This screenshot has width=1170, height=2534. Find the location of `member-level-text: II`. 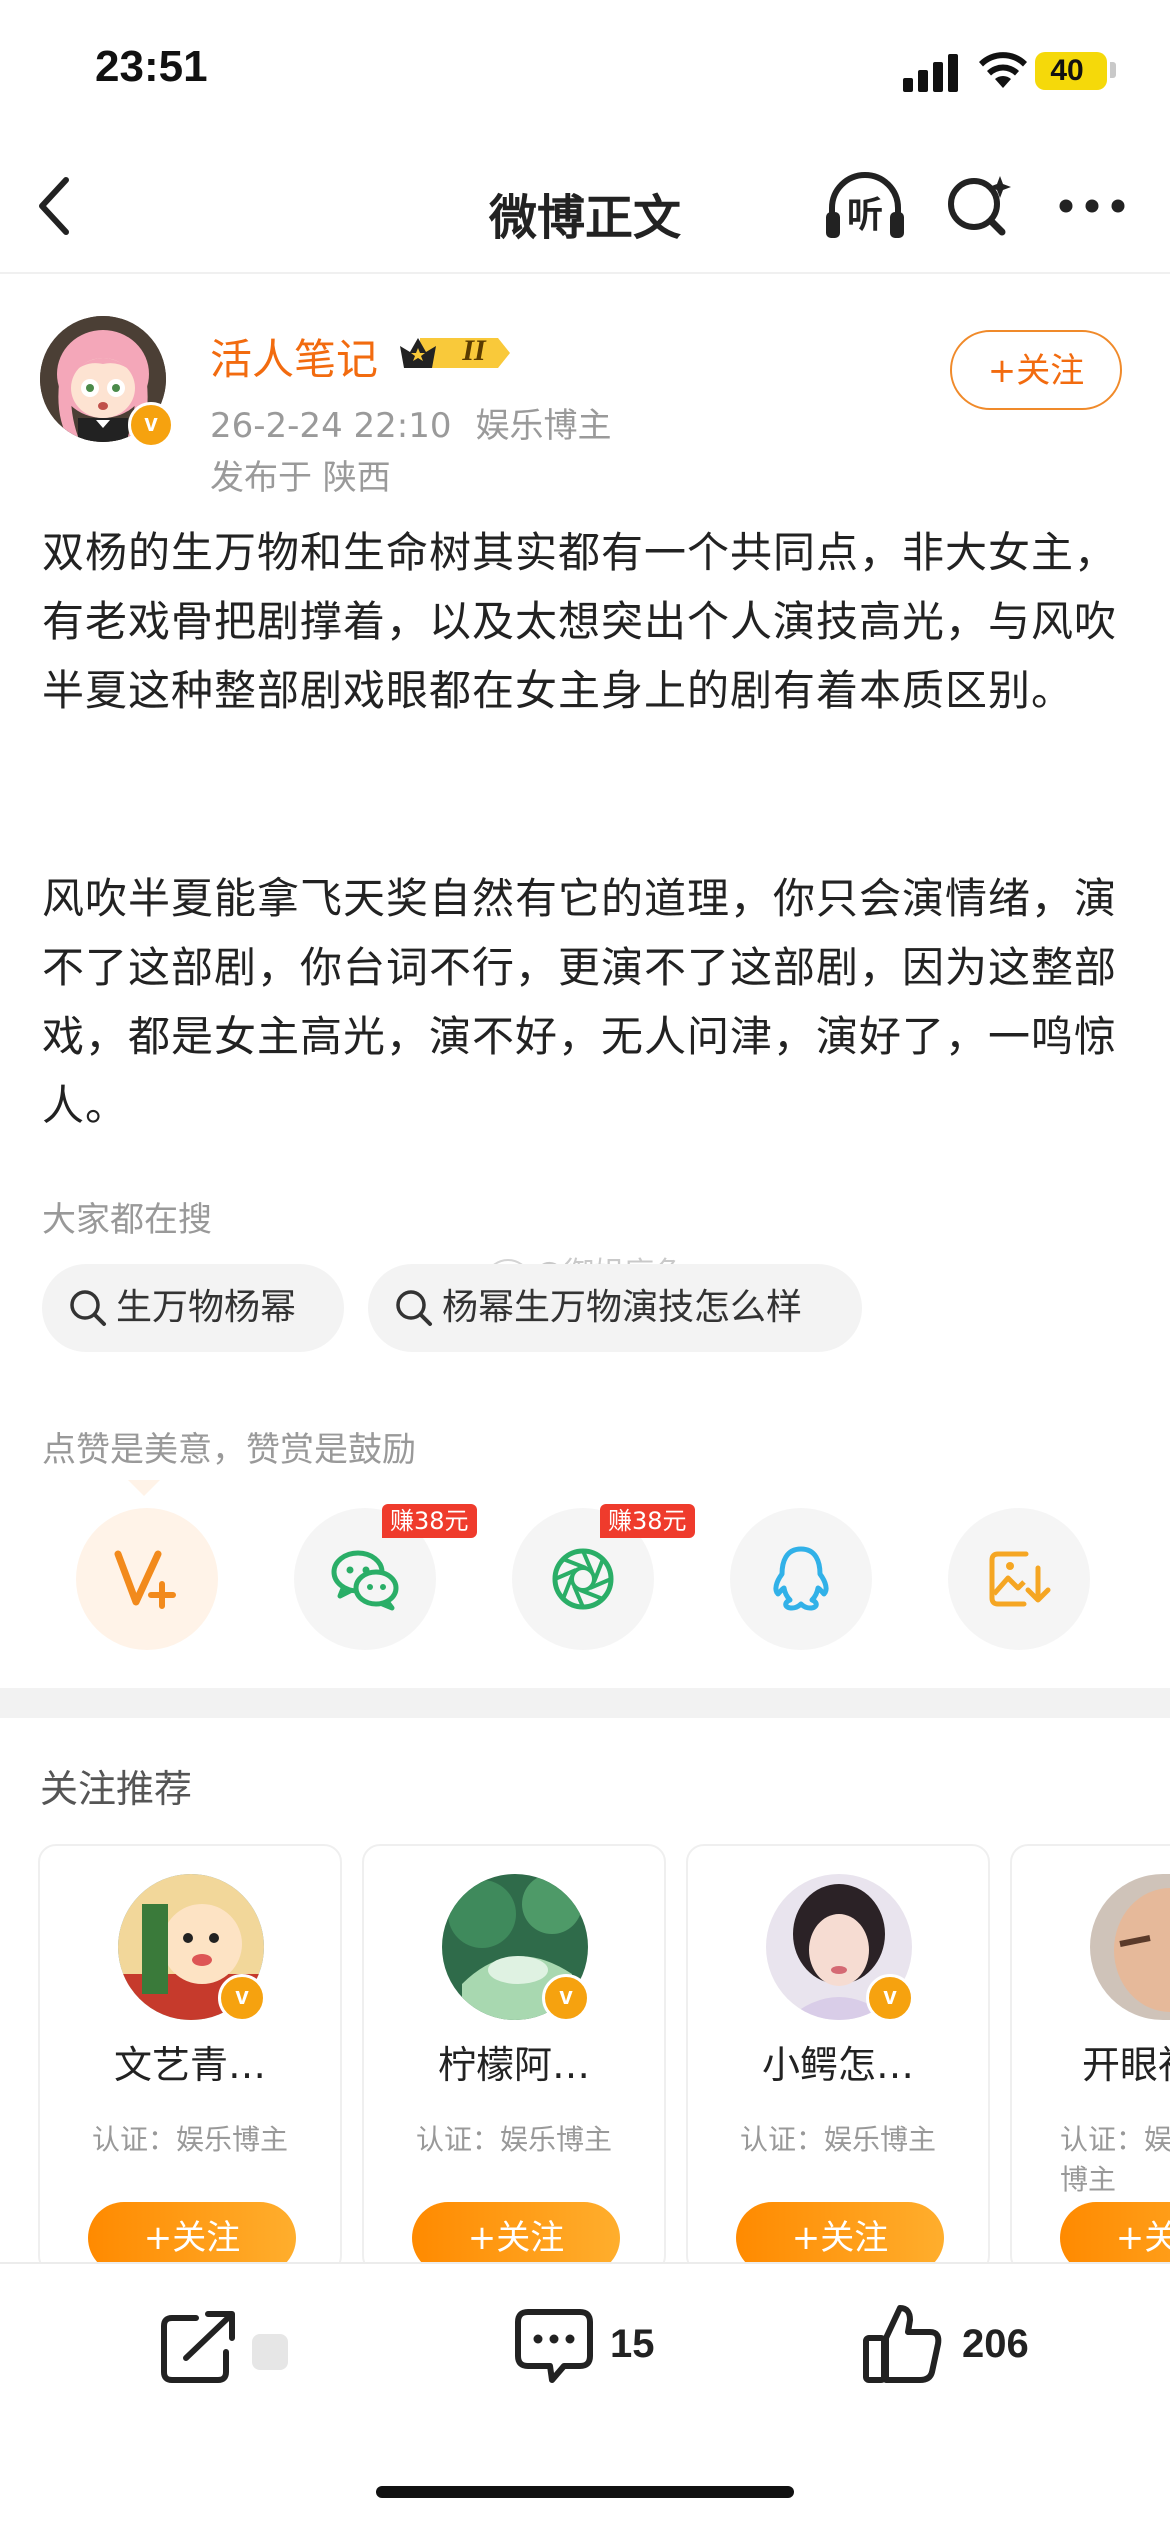

member-level-text: II is located at coordinates (474, 350).